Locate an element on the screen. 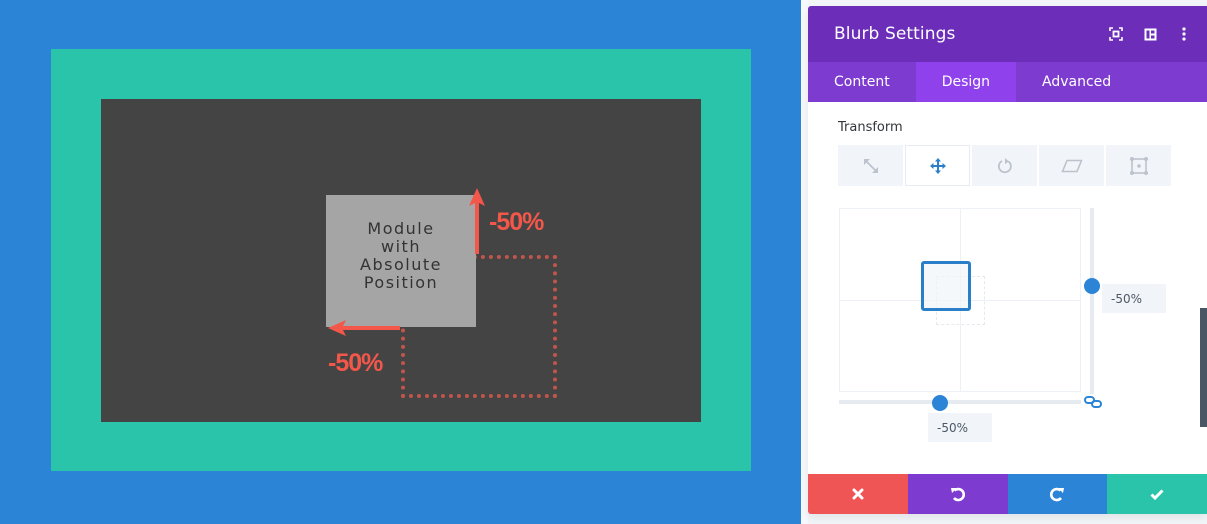 Image resolution: width=1207 pixels, height=524 pixels. save-button is located at coordinates (1157, 494).